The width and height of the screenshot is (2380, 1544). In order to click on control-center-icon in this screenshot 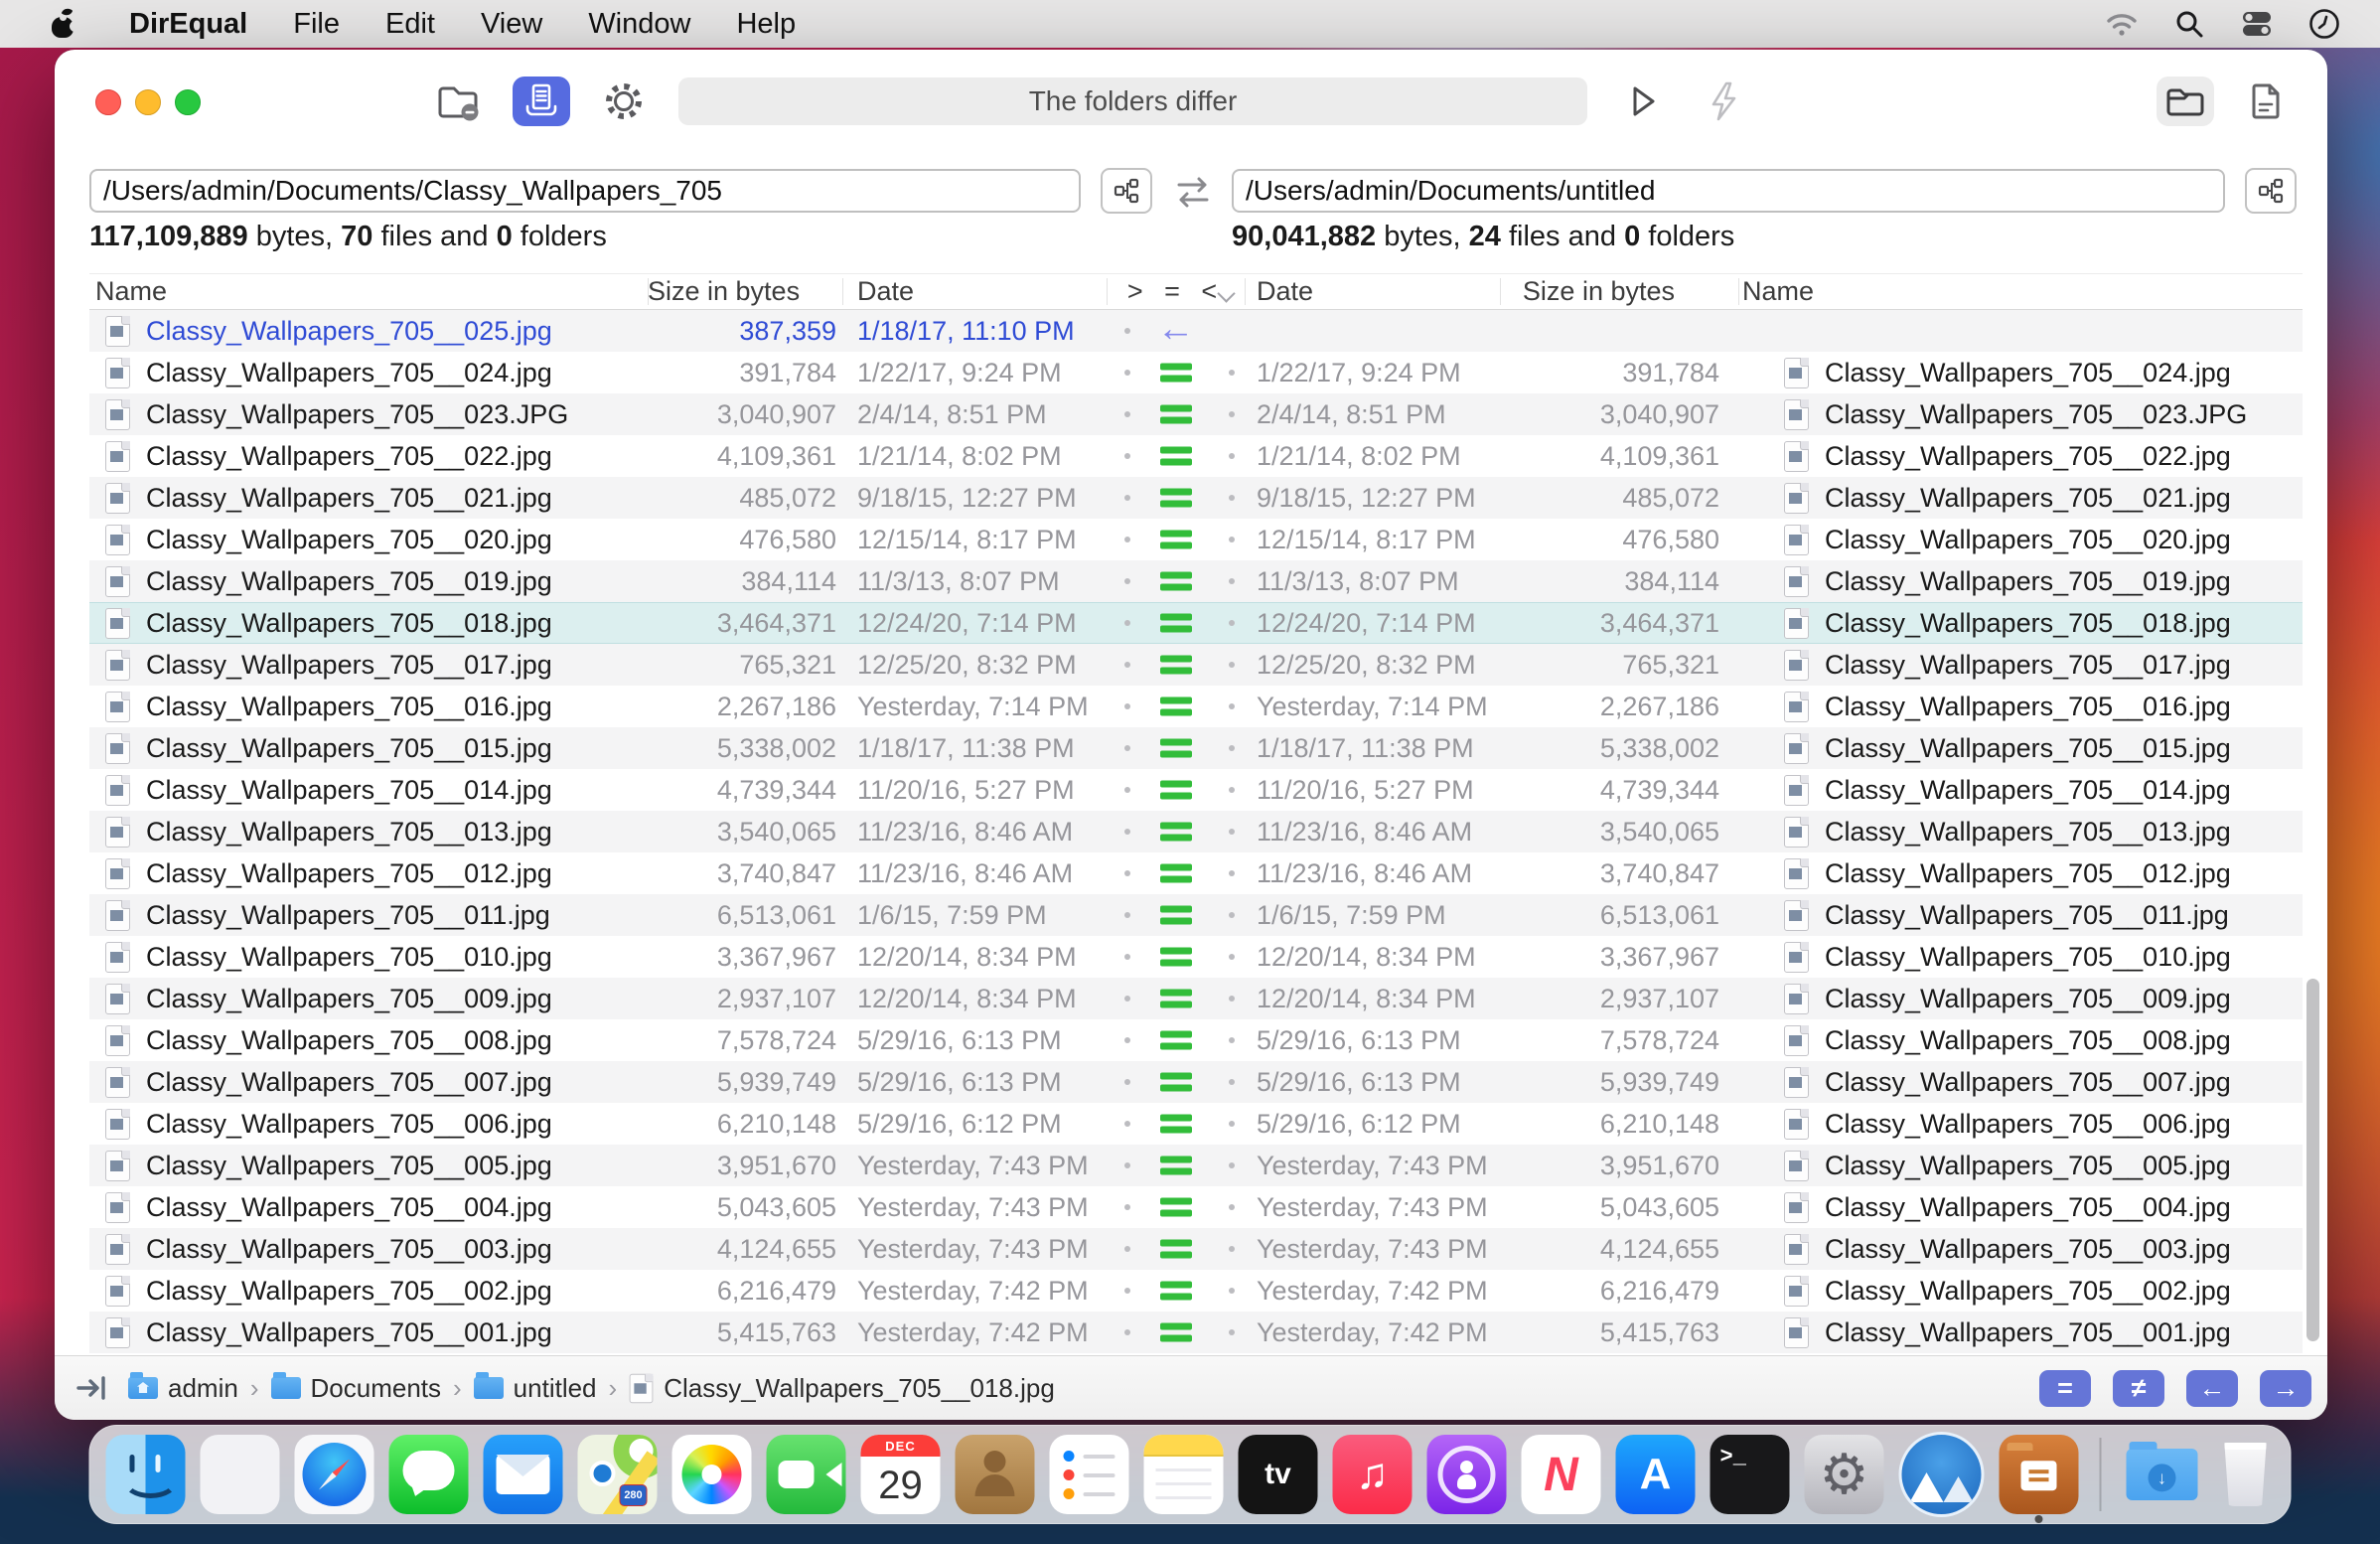, I will do `click(2257, 24)`.